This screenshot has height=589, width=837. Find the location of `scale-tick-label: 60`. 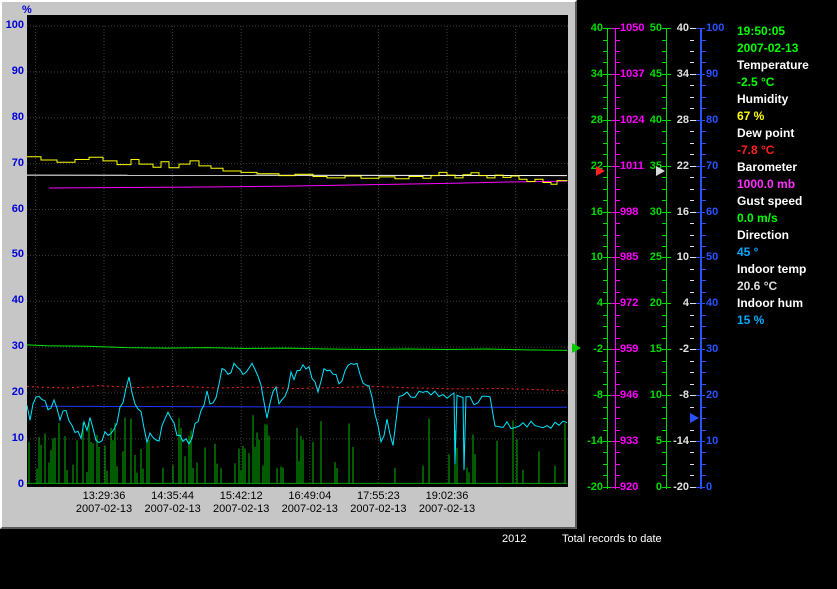

scale-tick-label: 60 is located at coordinates (712, 211).